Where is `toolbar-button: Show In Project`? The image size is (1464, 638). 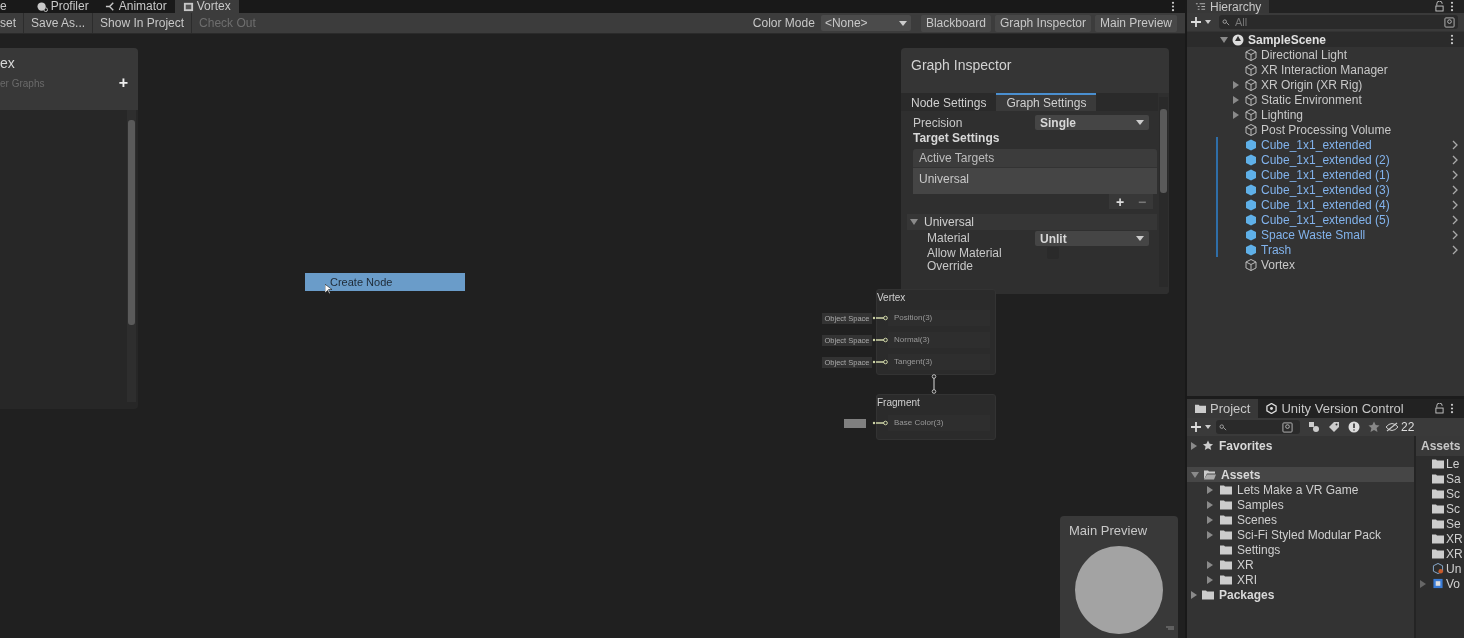 toolbar-button: Show In Project is located at coordinates (143, 23).